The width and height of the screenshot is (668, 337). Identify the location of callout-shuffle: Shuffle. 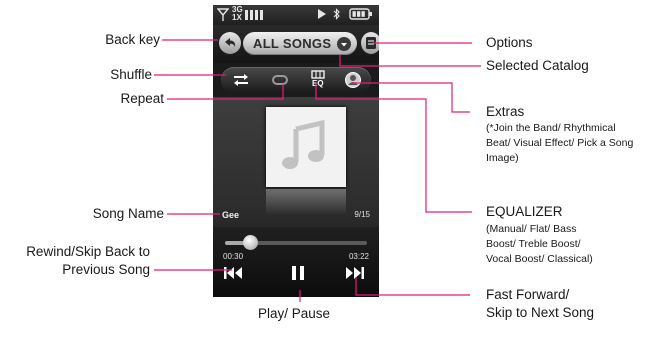
(131, 74).